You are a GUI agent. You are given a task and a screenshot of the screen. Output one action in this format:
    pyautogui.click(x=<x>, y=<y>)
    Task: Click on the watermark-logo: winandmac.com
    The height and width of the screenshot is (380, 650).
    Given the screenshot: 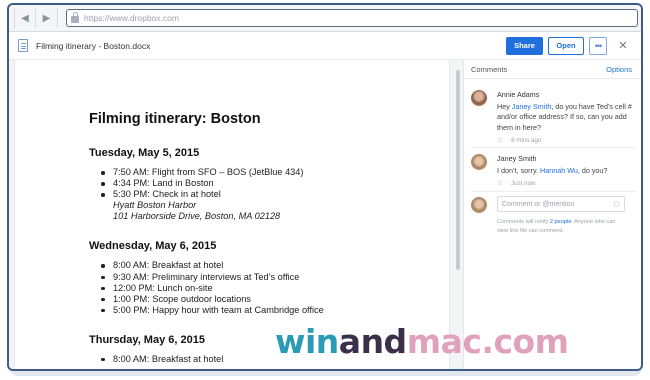 What is the action you would take?
    pyautogui.click(x=422, y=341)
    